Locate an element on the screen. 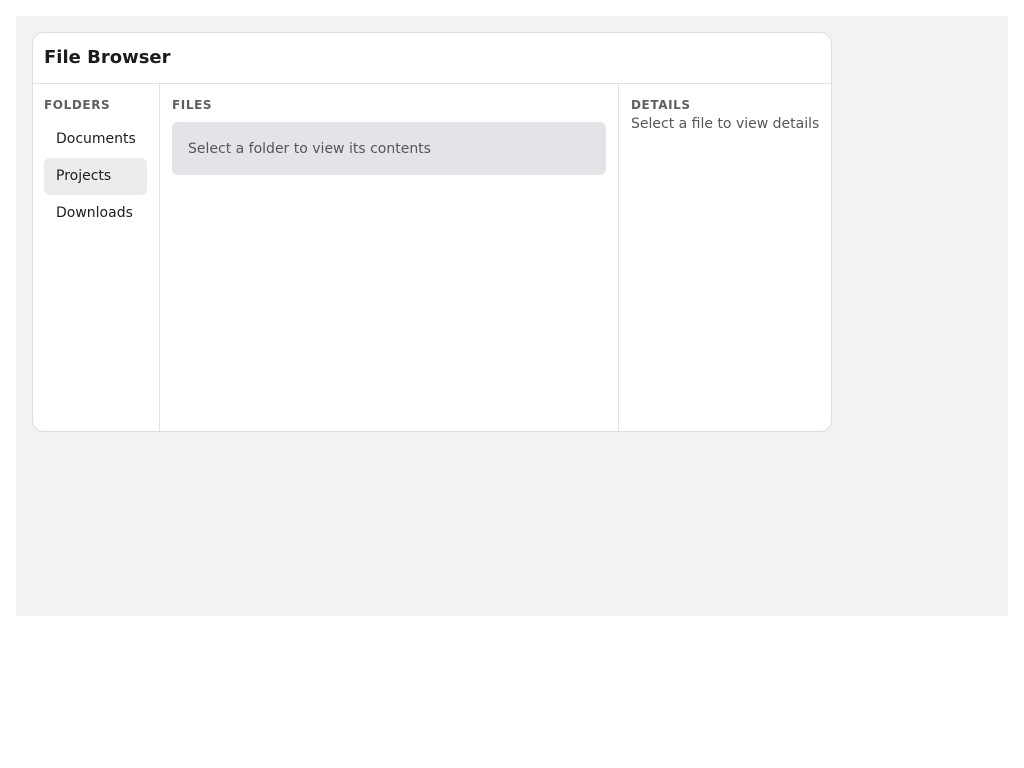 This screenshot has height=768, width=1024. folders-heading: FOLDERS is located at coordinates (77, 105).